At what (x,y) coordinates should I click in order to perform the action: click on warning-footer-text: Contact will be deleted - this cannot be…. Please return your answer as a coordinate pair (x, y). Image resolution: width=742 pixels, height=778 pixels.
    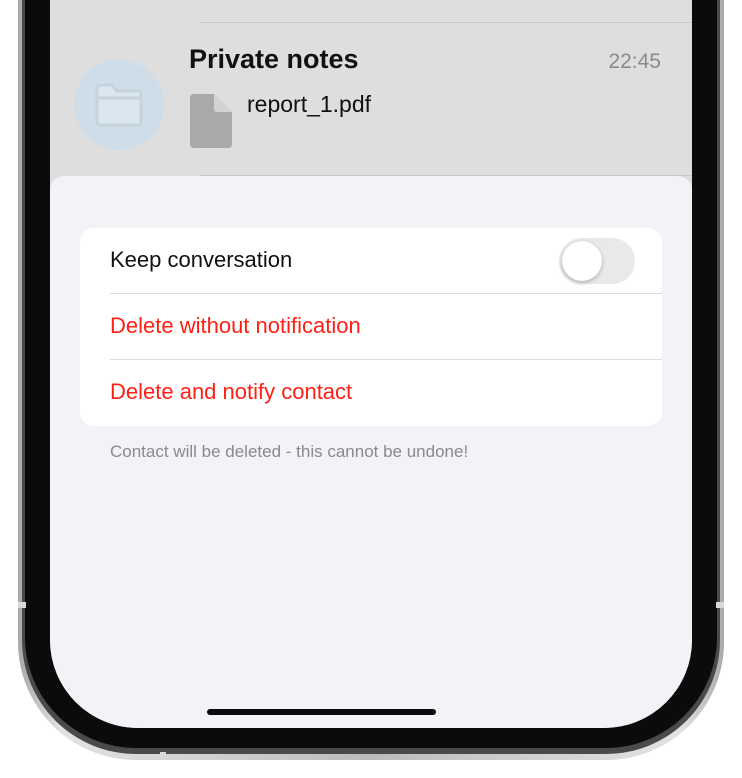
    Looking at the image, I should click on (289, 451).